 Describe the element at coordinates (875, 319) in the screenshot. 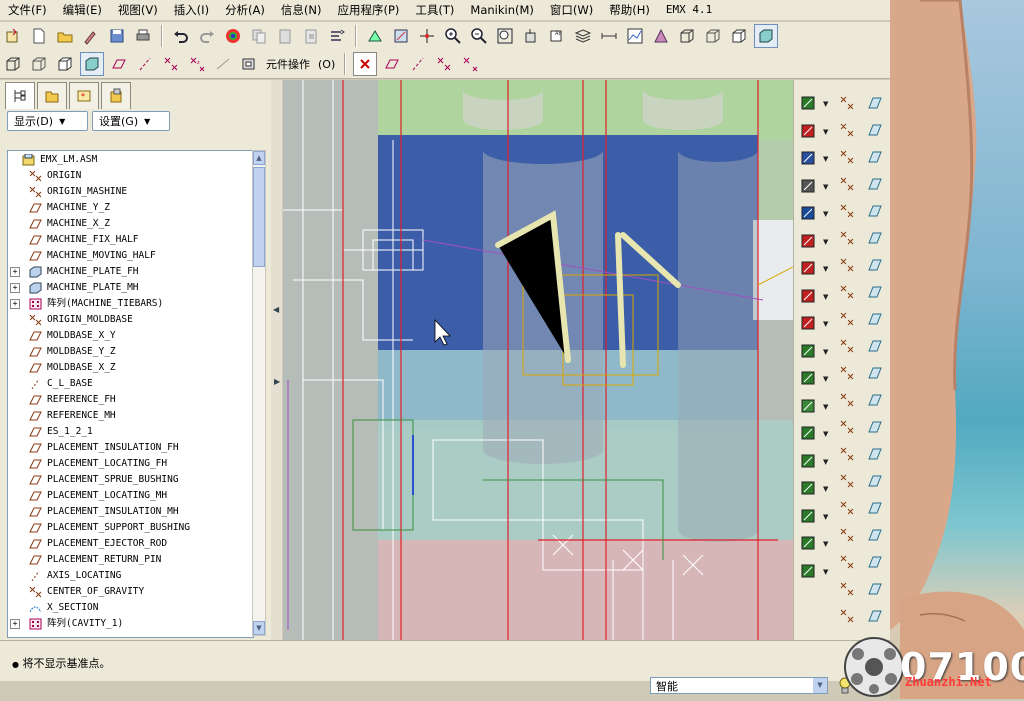

I see `tangent-icon` at that location.